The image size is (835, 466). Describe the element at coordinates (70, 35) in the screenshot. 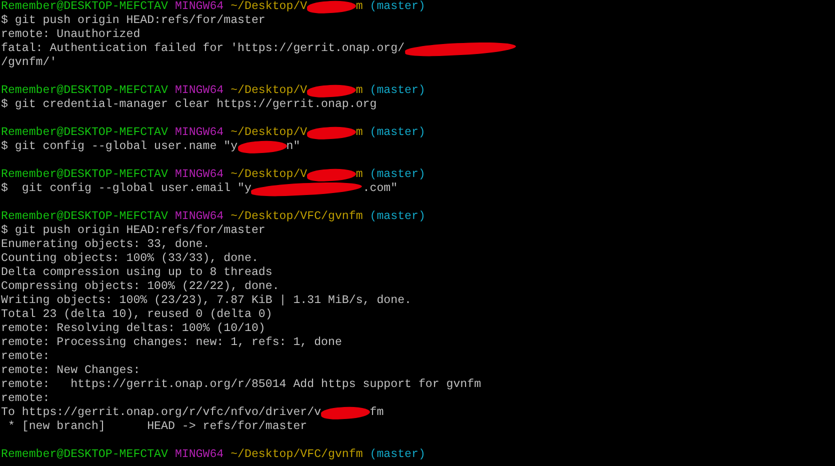

I see `terminal-text: remote: Unauthorized` at that location.